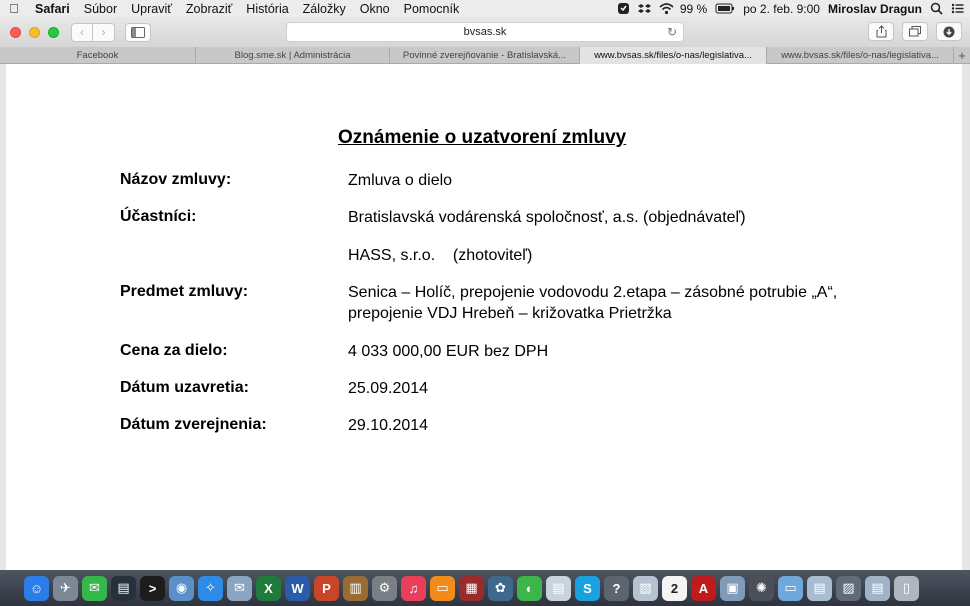 This screenshot has height=606, width=970. Describe the element at coordinates (375, 9) in the screenshot. I see `menu-window: Okno` at that location.